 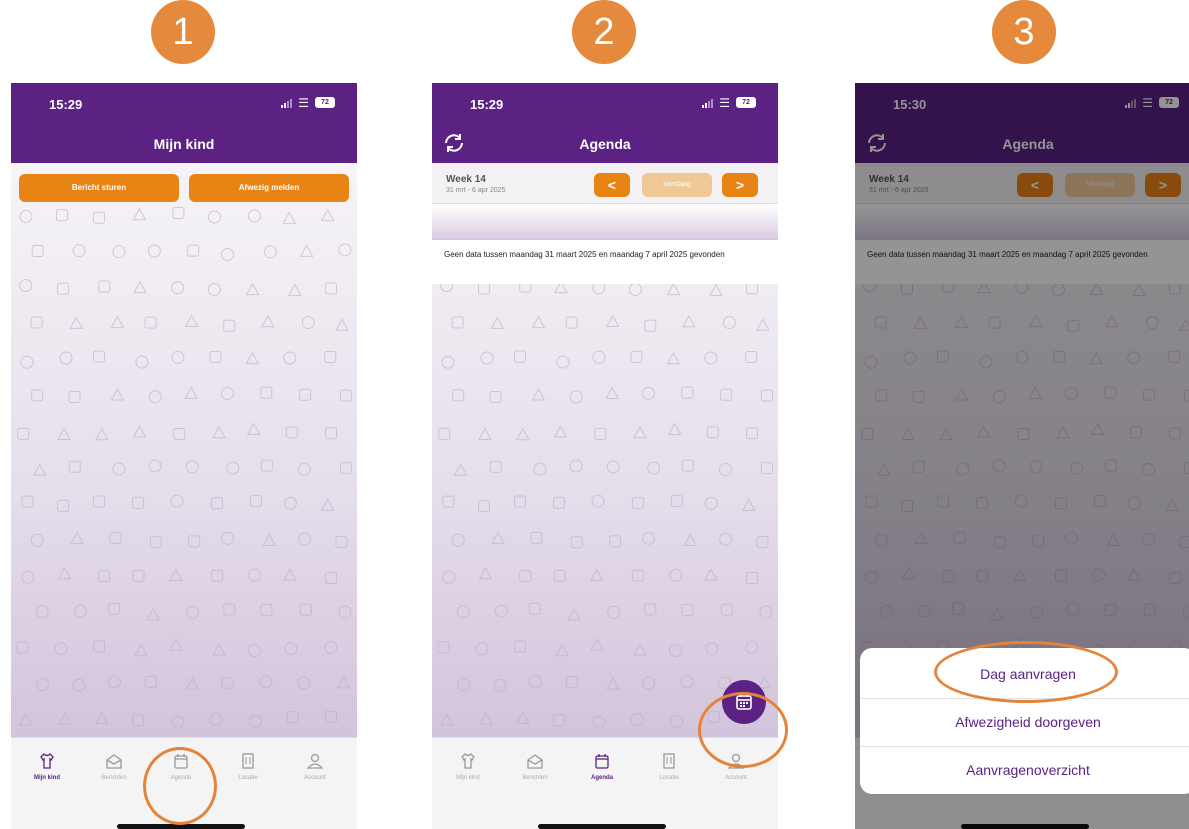 I want to click on step-badge-1: 1, so click(x=183, y=32).